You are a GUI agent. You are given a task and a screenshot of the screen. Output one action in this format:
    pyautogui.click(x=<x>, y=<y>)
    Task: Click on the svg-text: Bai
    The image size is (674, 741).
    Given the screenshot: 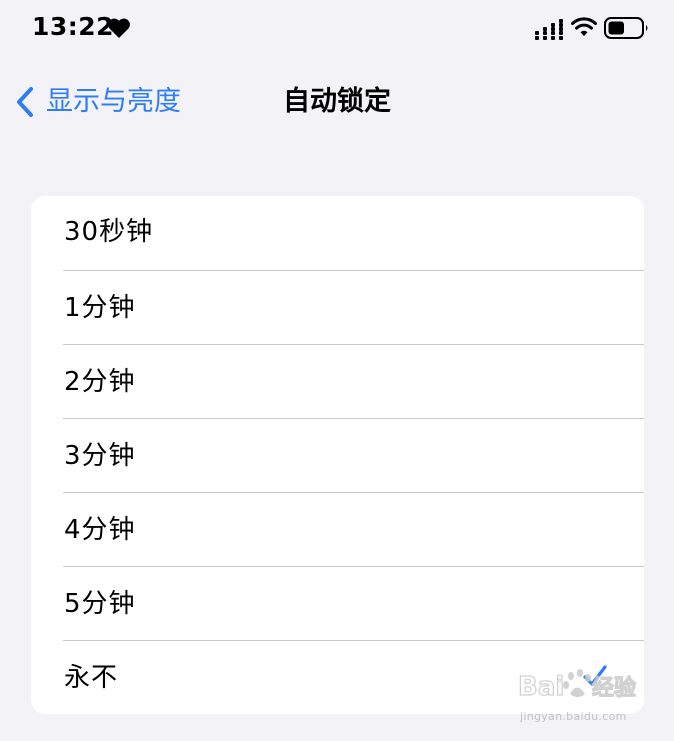 What is the action you would take?
    pyautogui.click(x=541, y=687)
    